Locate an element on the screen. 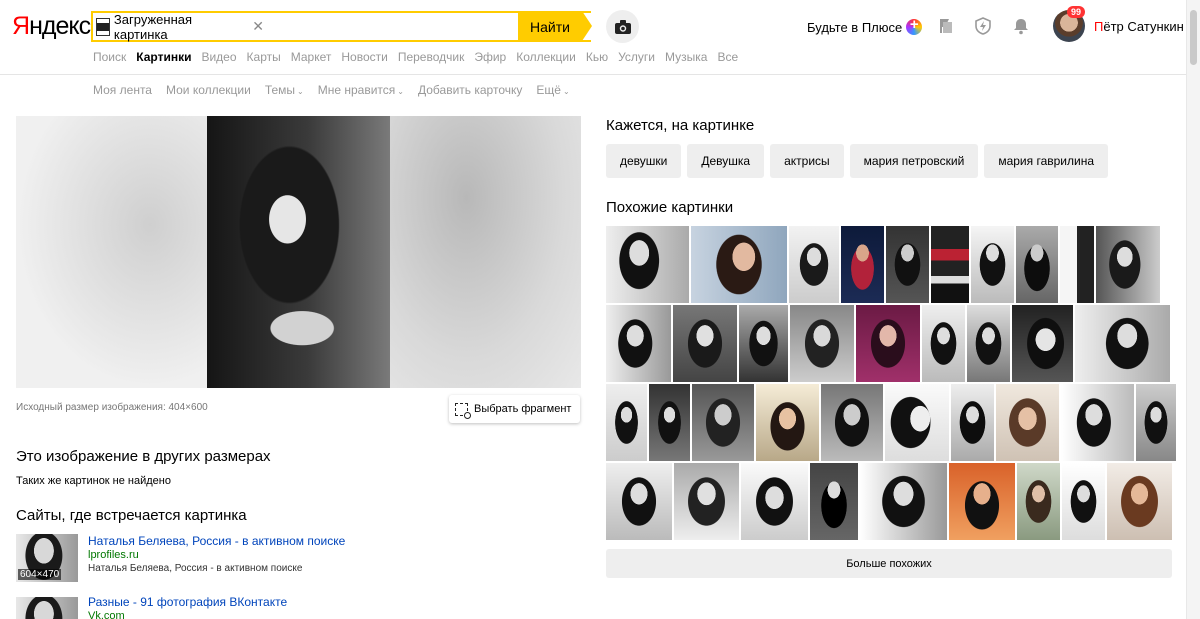 The height and width of the screenshot is (619, 1200). user-name: Пётр Сатункин is located at coordinates (1139, 26).